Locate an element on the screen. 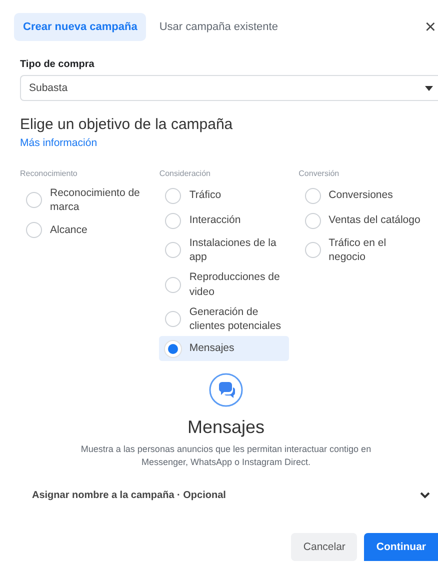  detail-description: Muestra a las personas anuncios que les permitan interactuar contigo en Messenger, WhatsApp o Instagram Direct. is located at coordinates (226, 455).